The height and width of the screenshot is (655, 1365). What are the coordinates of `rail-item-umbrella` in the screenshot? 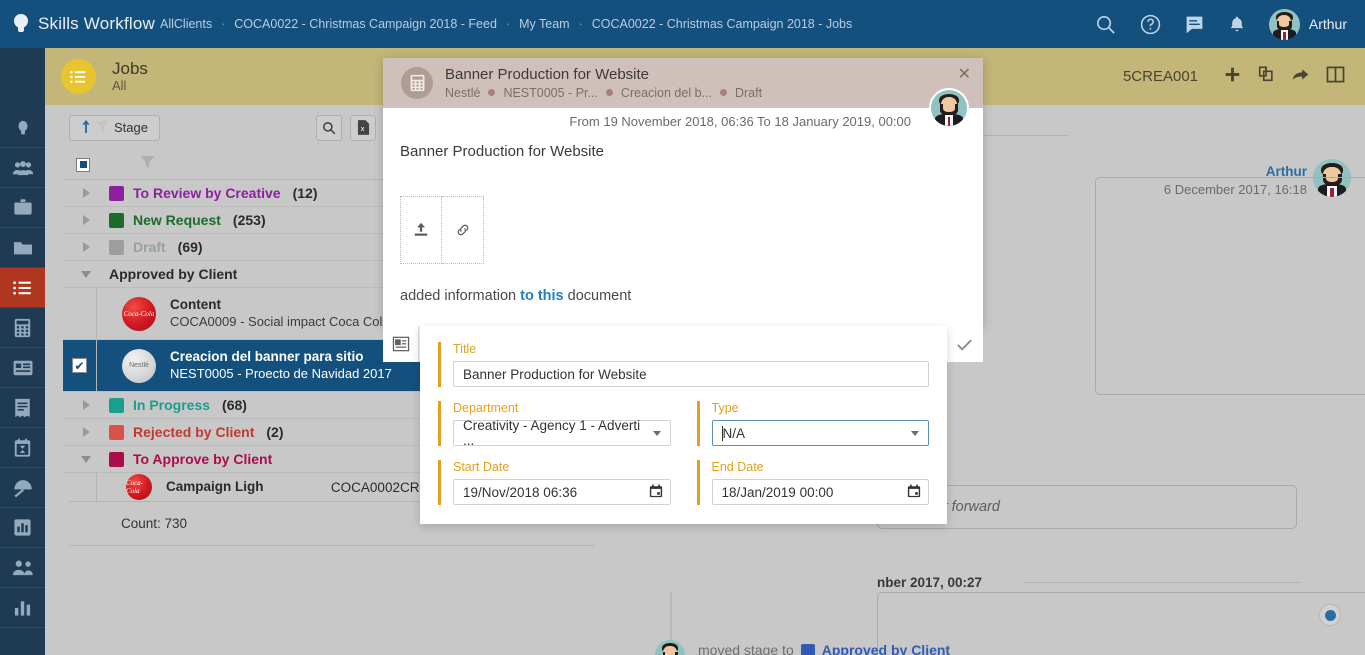 It's located at (22, 488).